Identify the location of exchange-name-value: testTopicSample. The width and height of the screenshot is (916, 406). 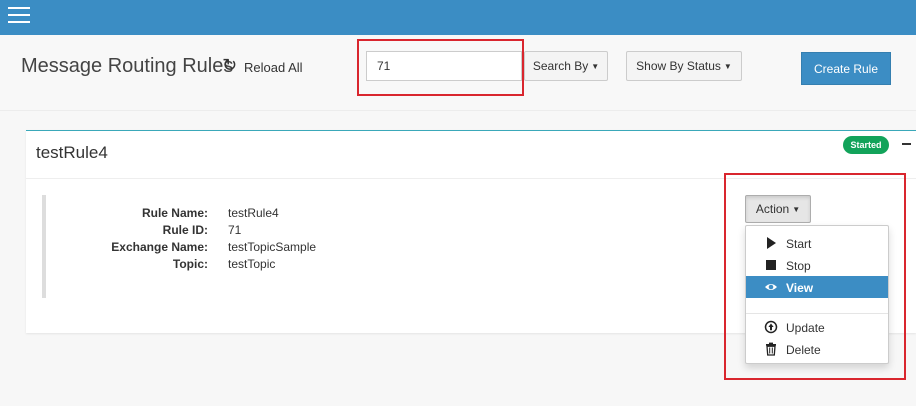
(272, 247).